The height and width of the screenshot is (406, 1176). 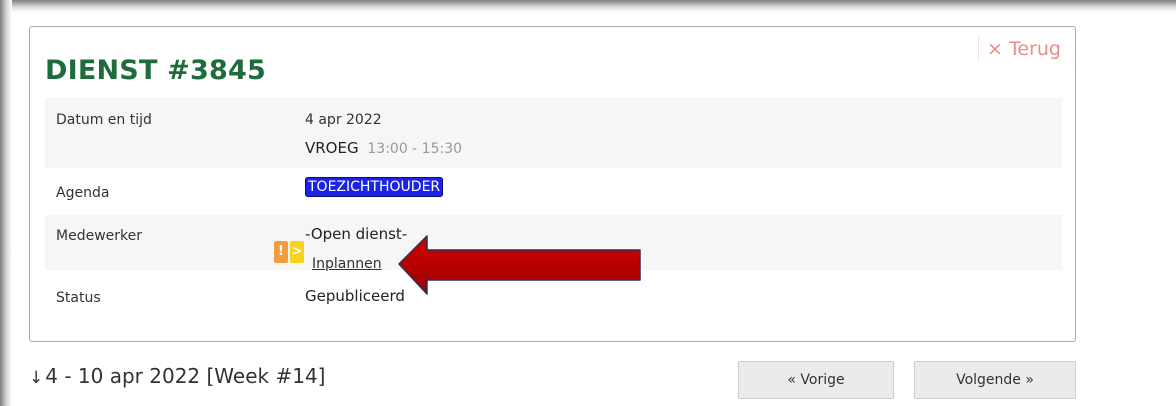 I want to click on shift-name: VROEG, so click(x=332, y=148).